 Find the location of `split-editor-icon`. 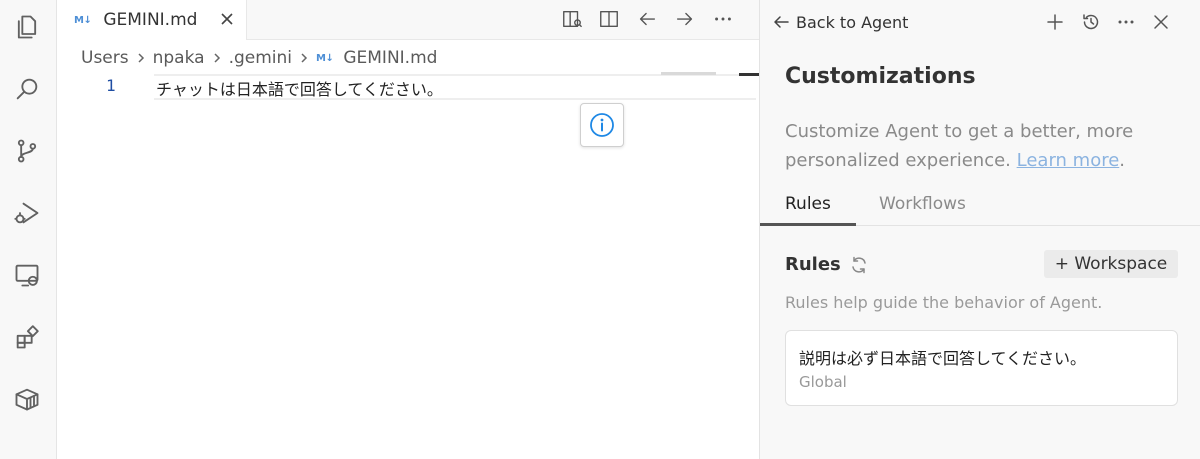

split-editor-icon is located at coordinates (609, 19).